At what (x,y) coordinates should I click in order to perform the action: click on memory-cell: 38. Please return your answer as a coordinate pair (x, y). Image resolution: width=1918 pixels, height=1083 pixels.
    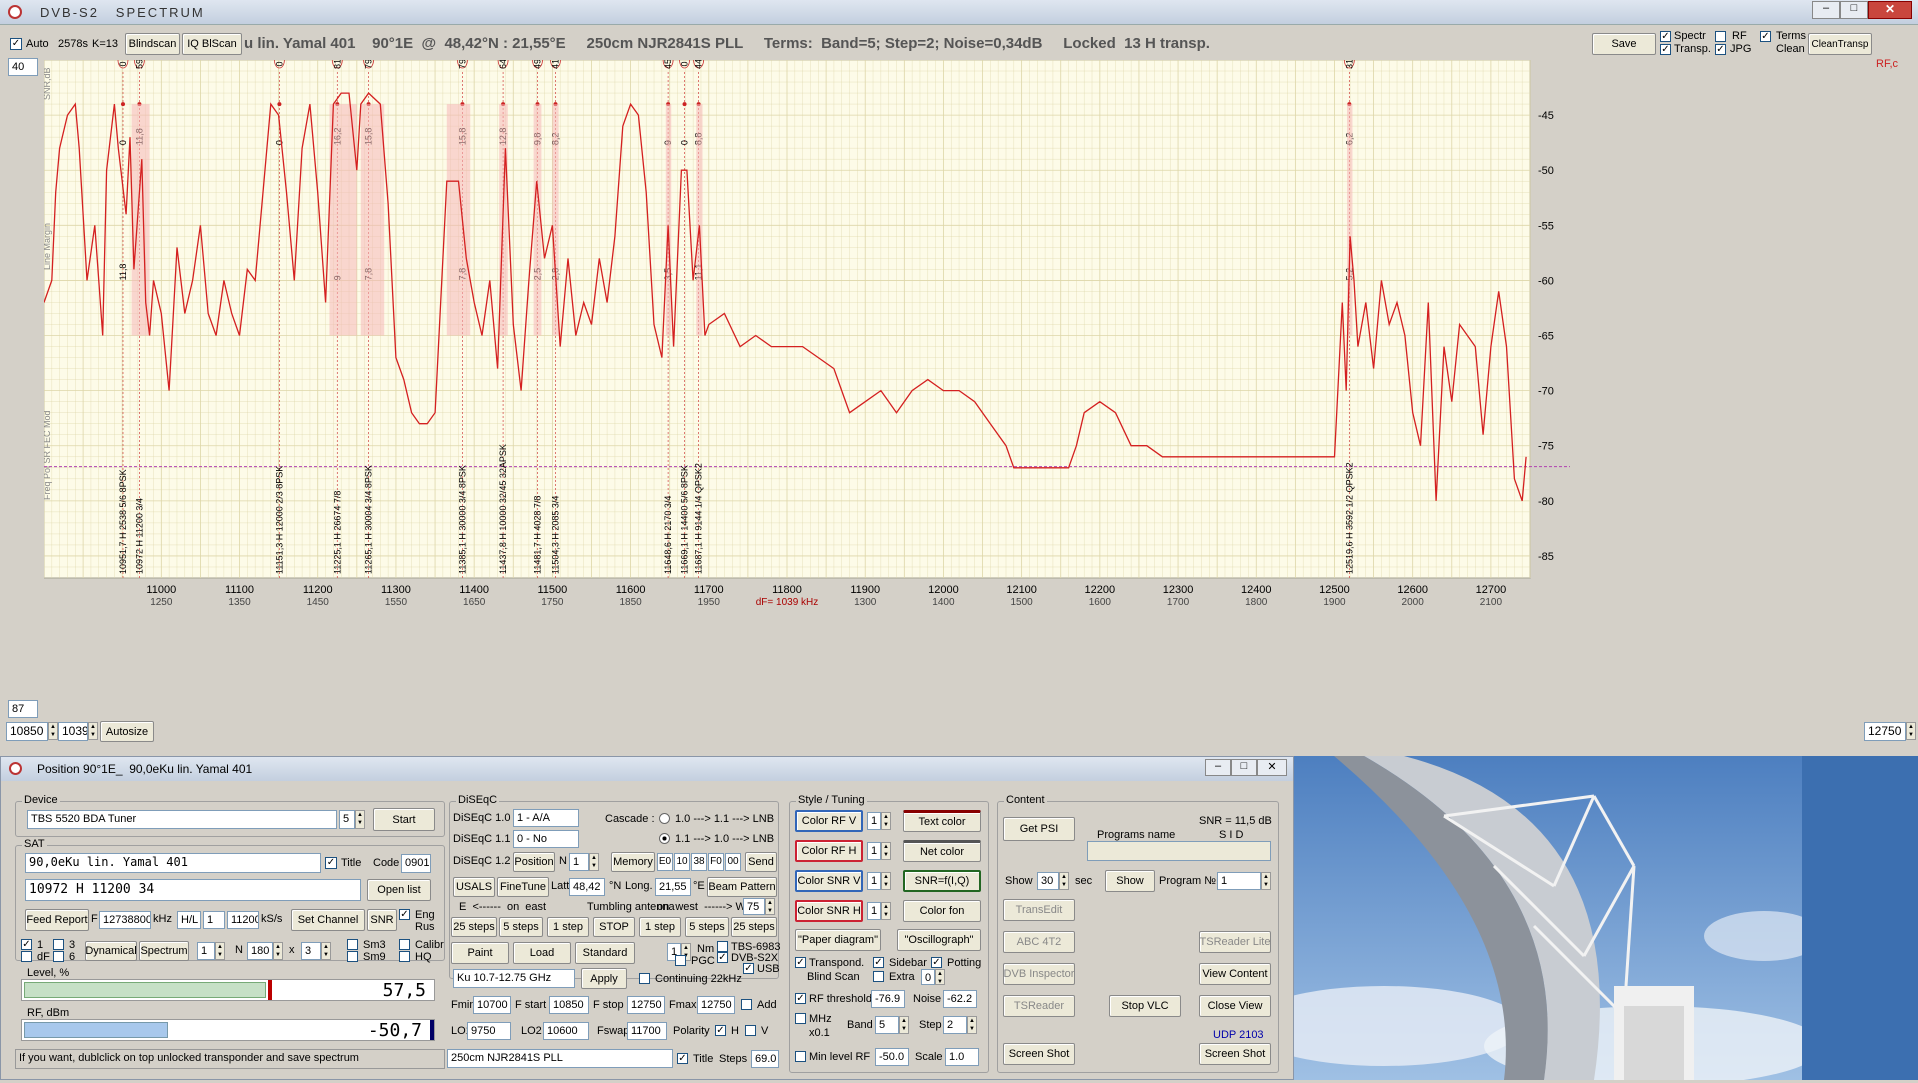
    Looking at the image, I should click on (699, 862).